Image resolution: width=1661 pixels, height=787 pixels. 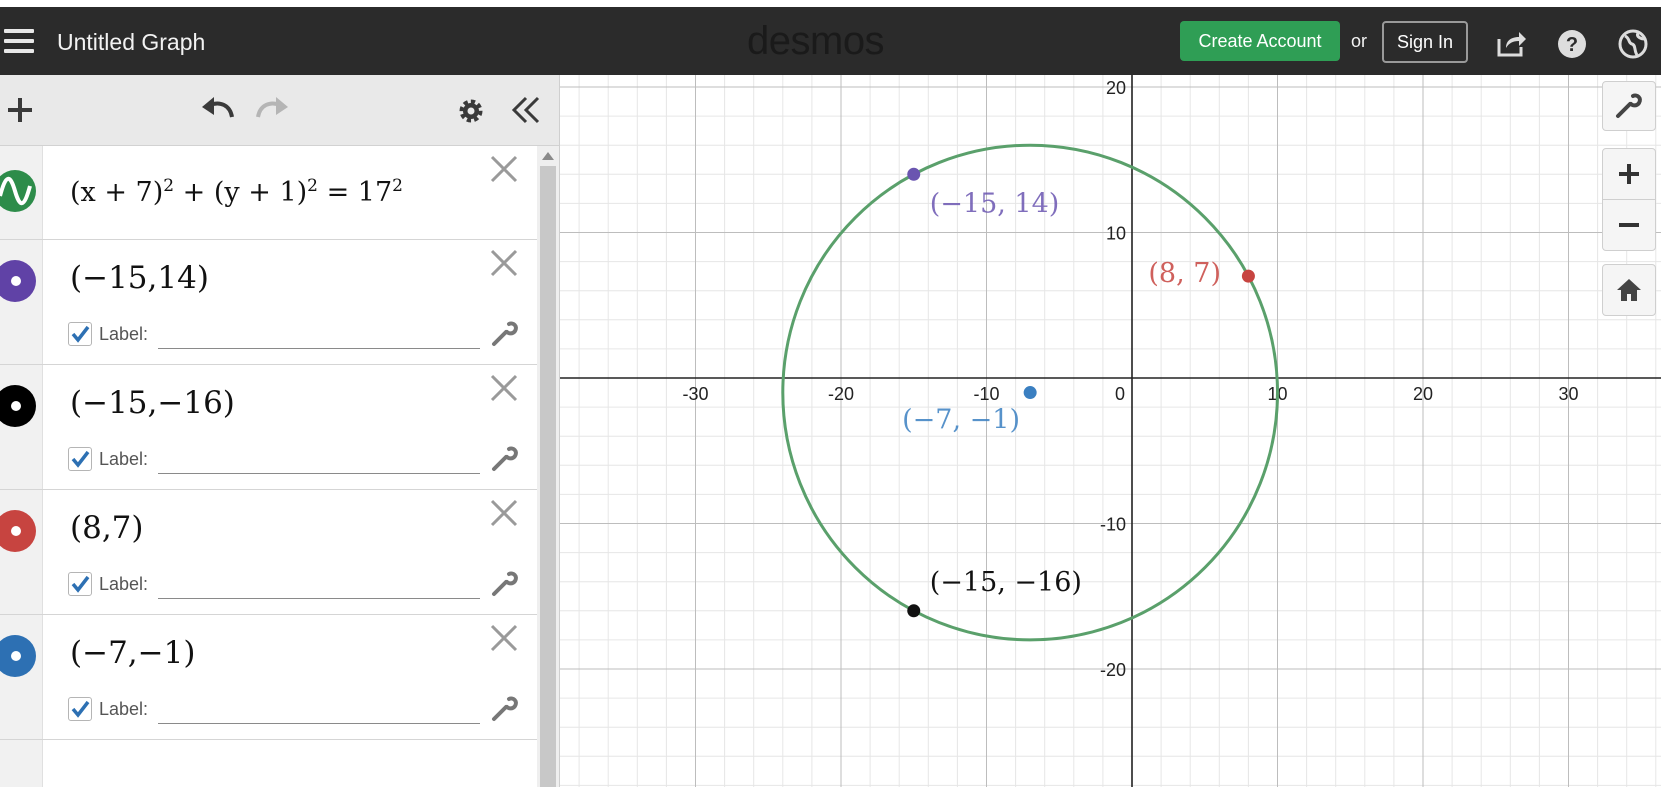 I want to click on expression-math: (−15,−16), so click(x=152, y=403).